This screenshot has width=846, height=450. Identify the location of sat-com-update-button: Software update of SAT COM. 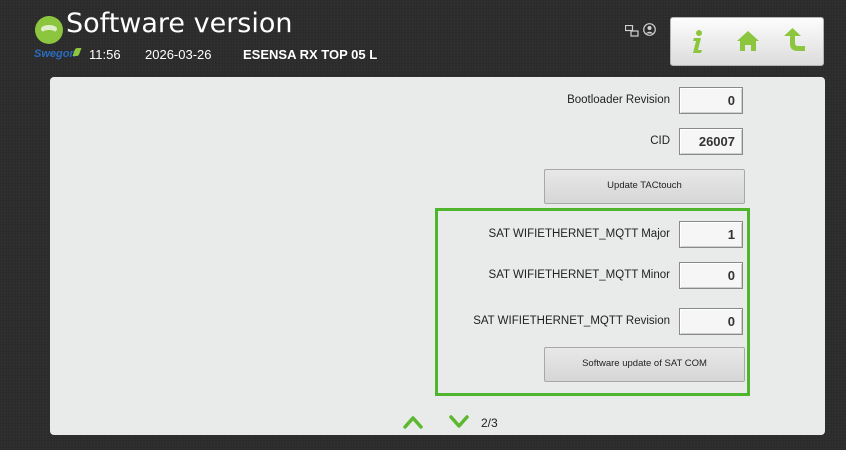
(644, 364).